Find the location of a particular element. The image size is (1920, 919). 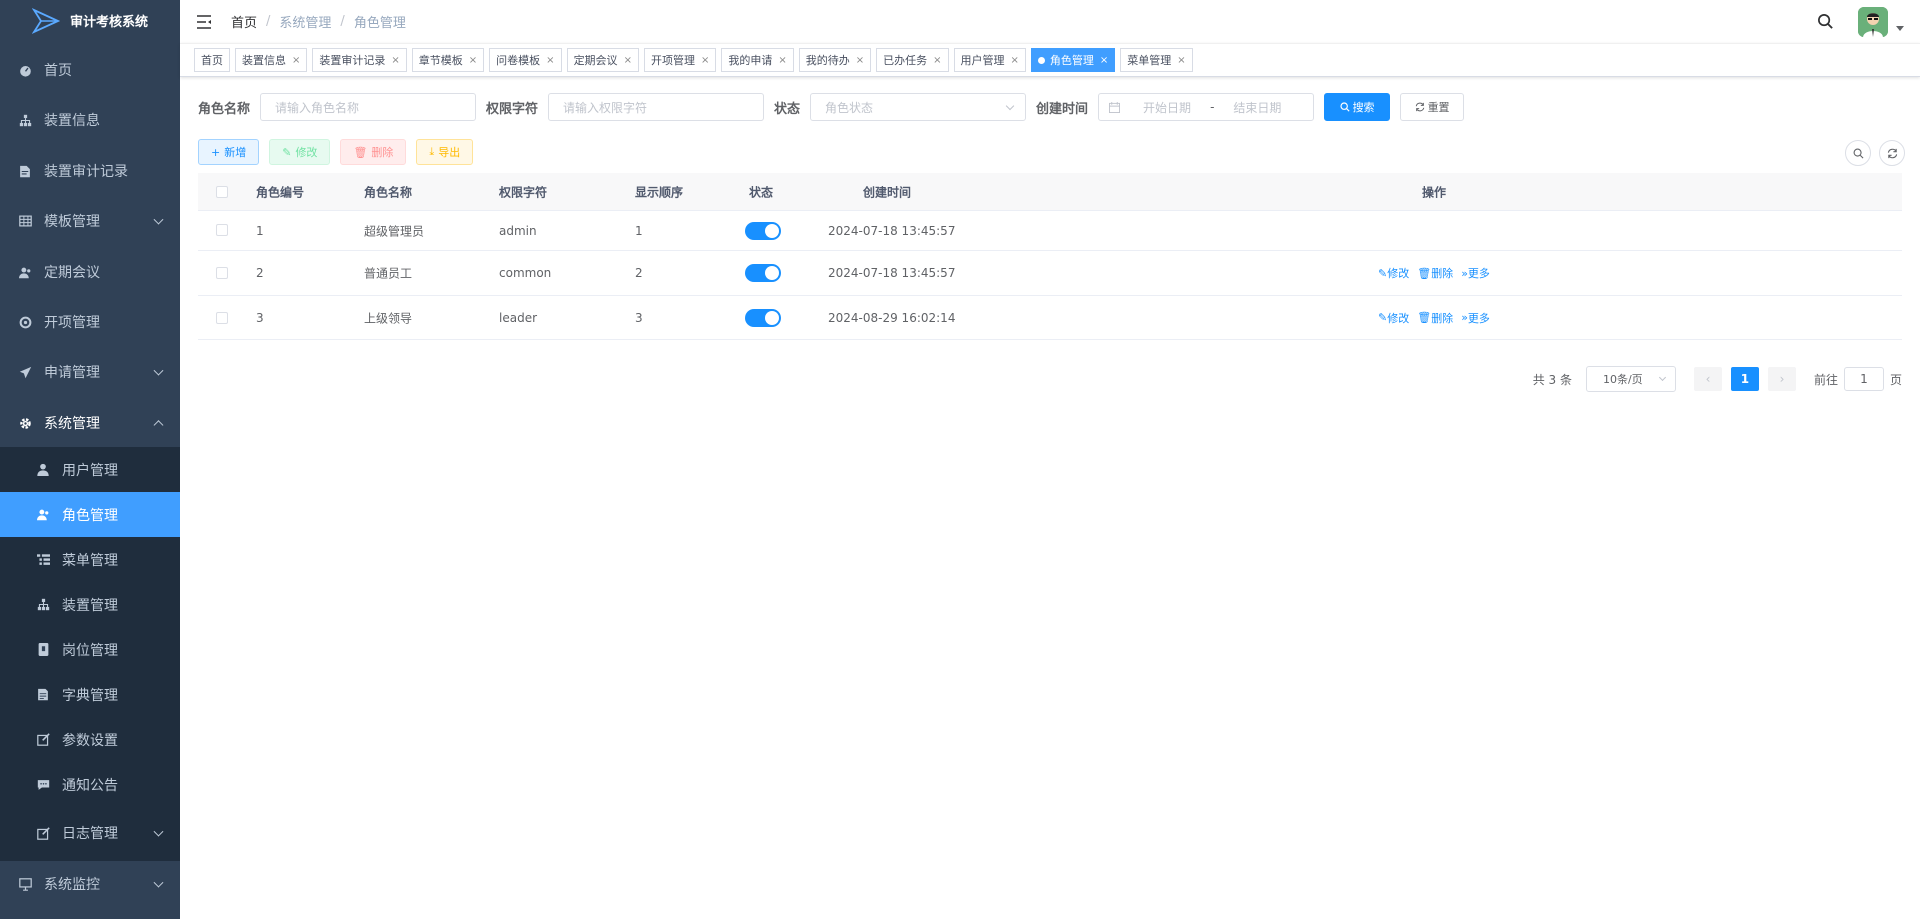

refresh-button is located at coordinates (1892, 153).